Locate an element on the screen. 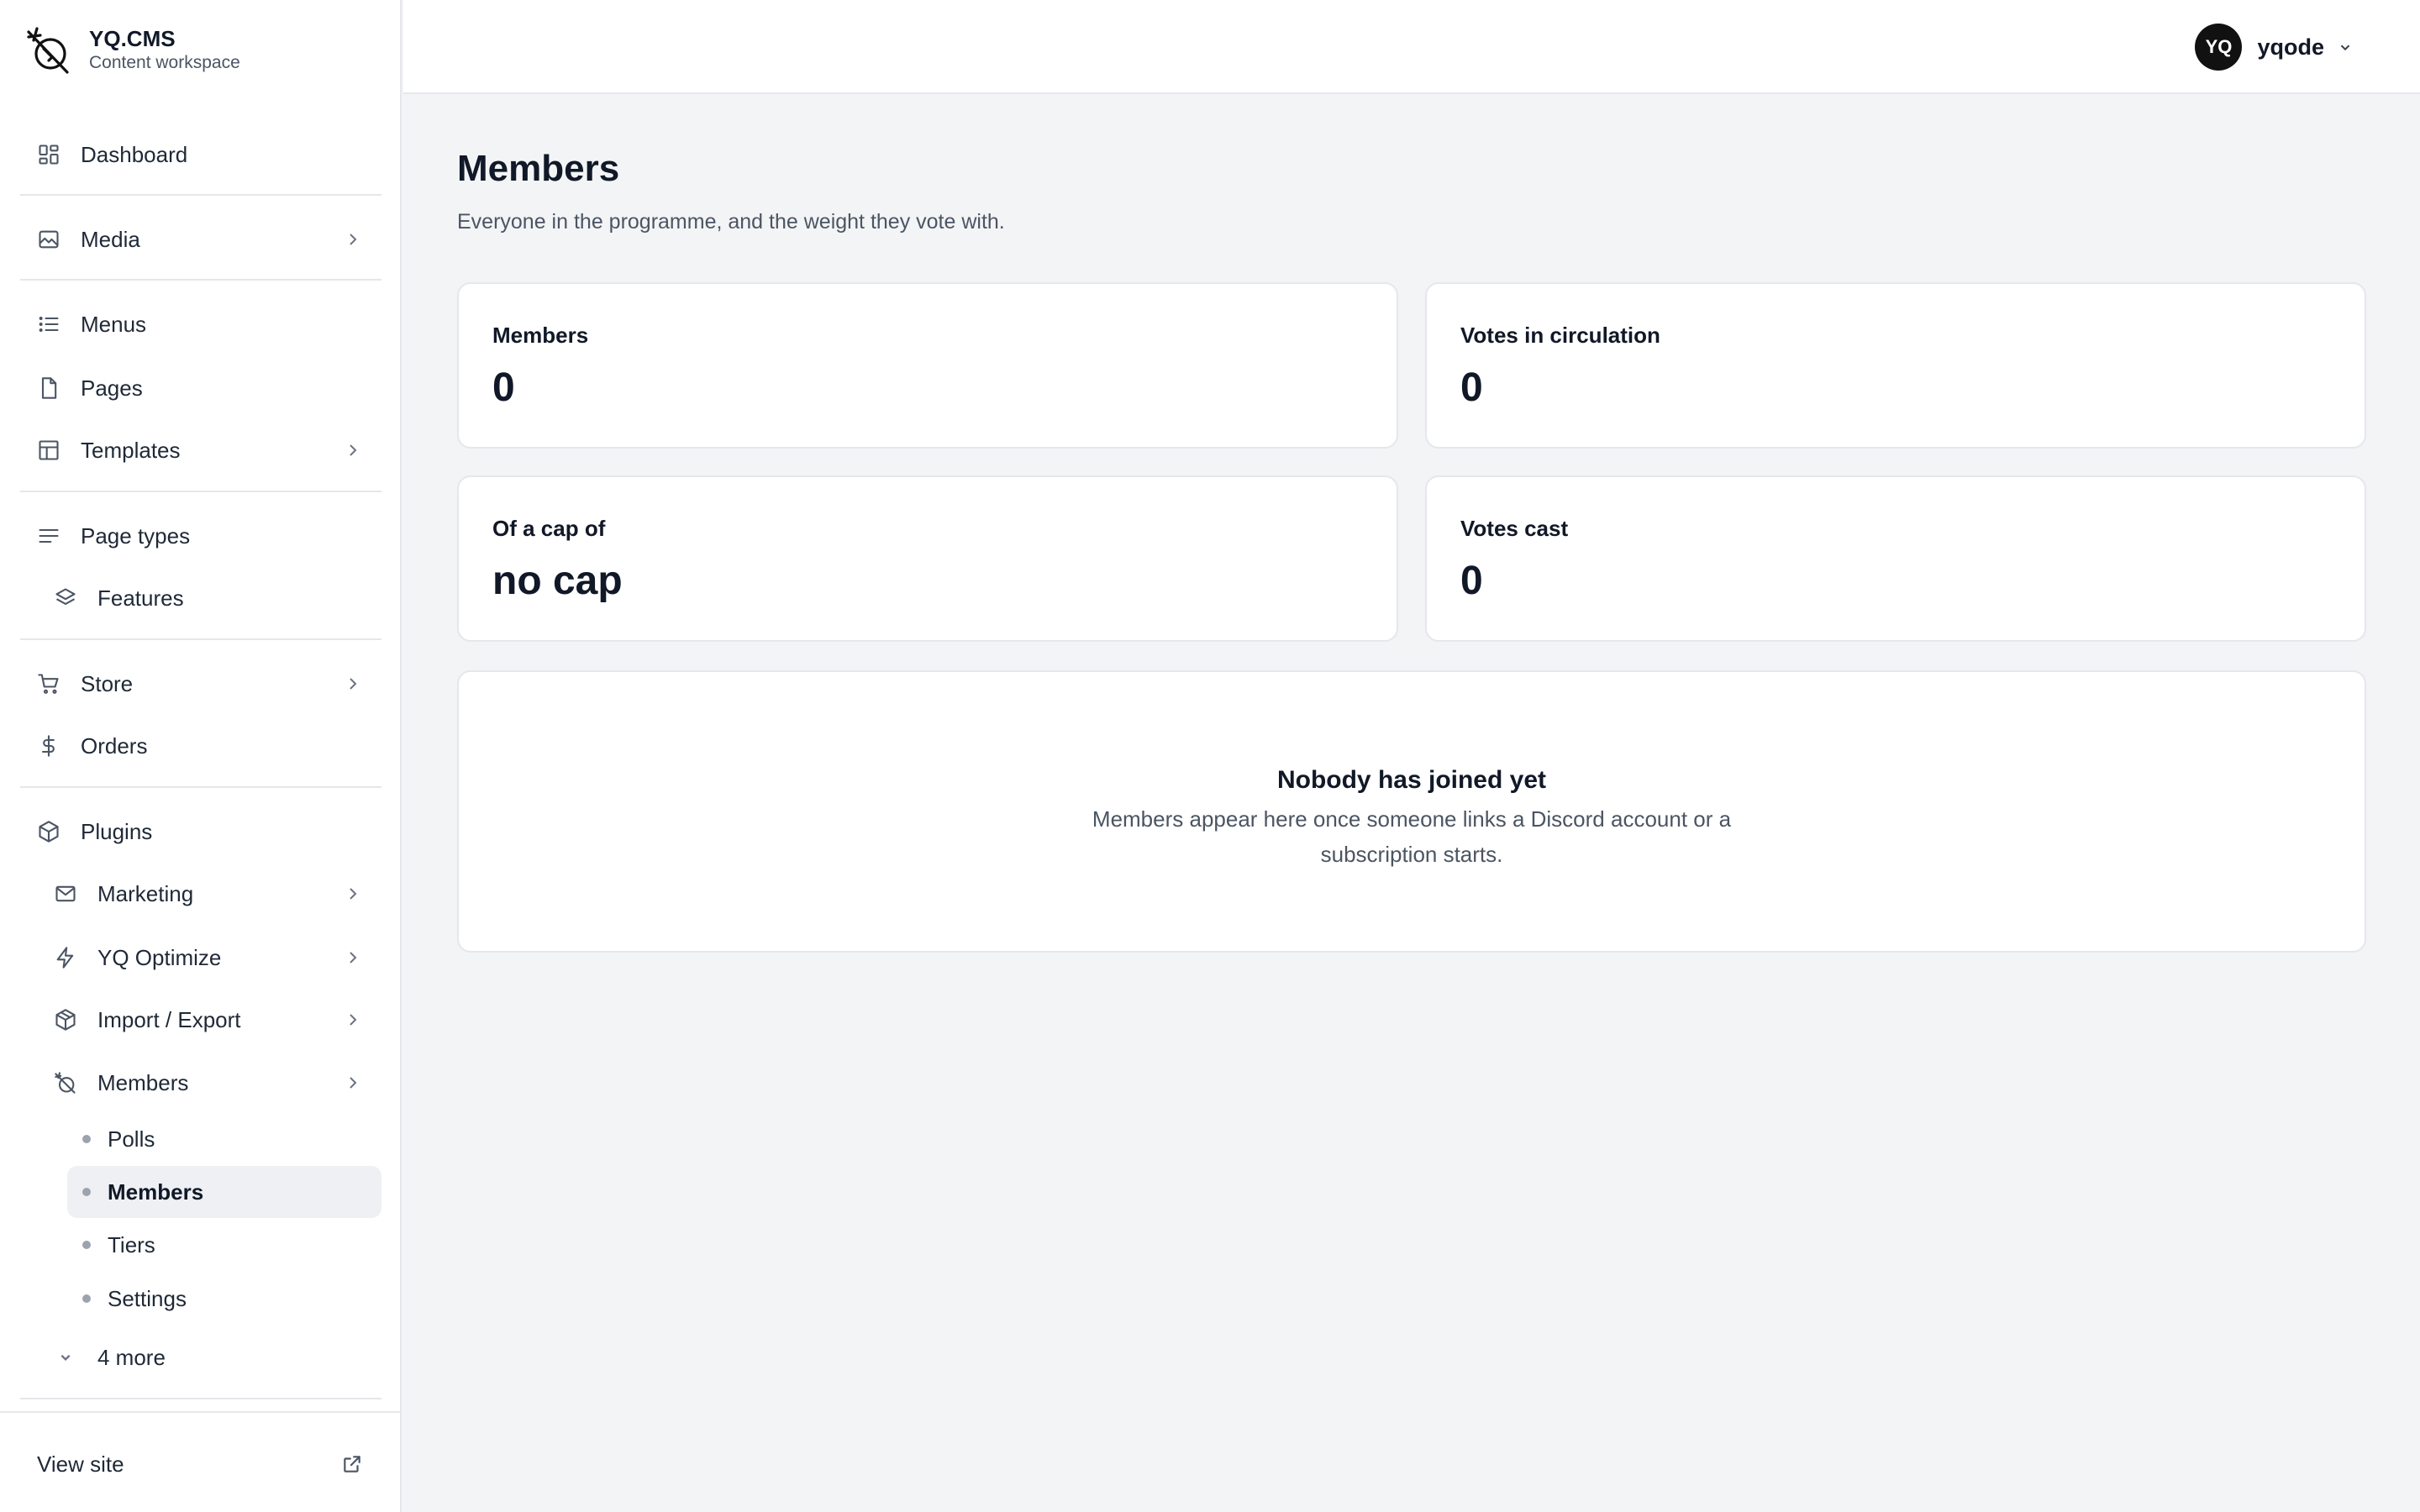 Image resolution: width=2420 pixels, height=1512 pixels. user-name: yqode is located at coordinates (2290, 47).